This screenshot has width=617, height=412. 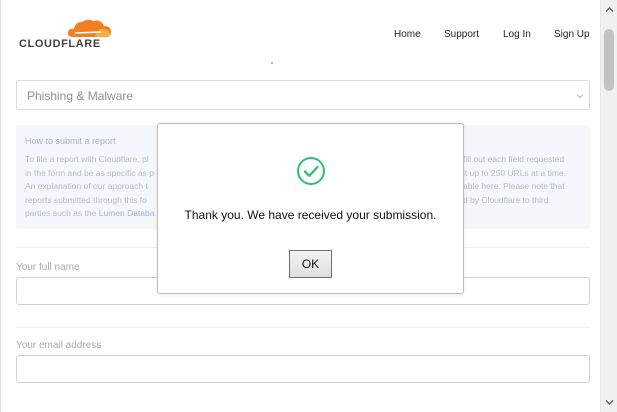 I want to click on full-name-label: Your full name, so click(x=48, y=267).